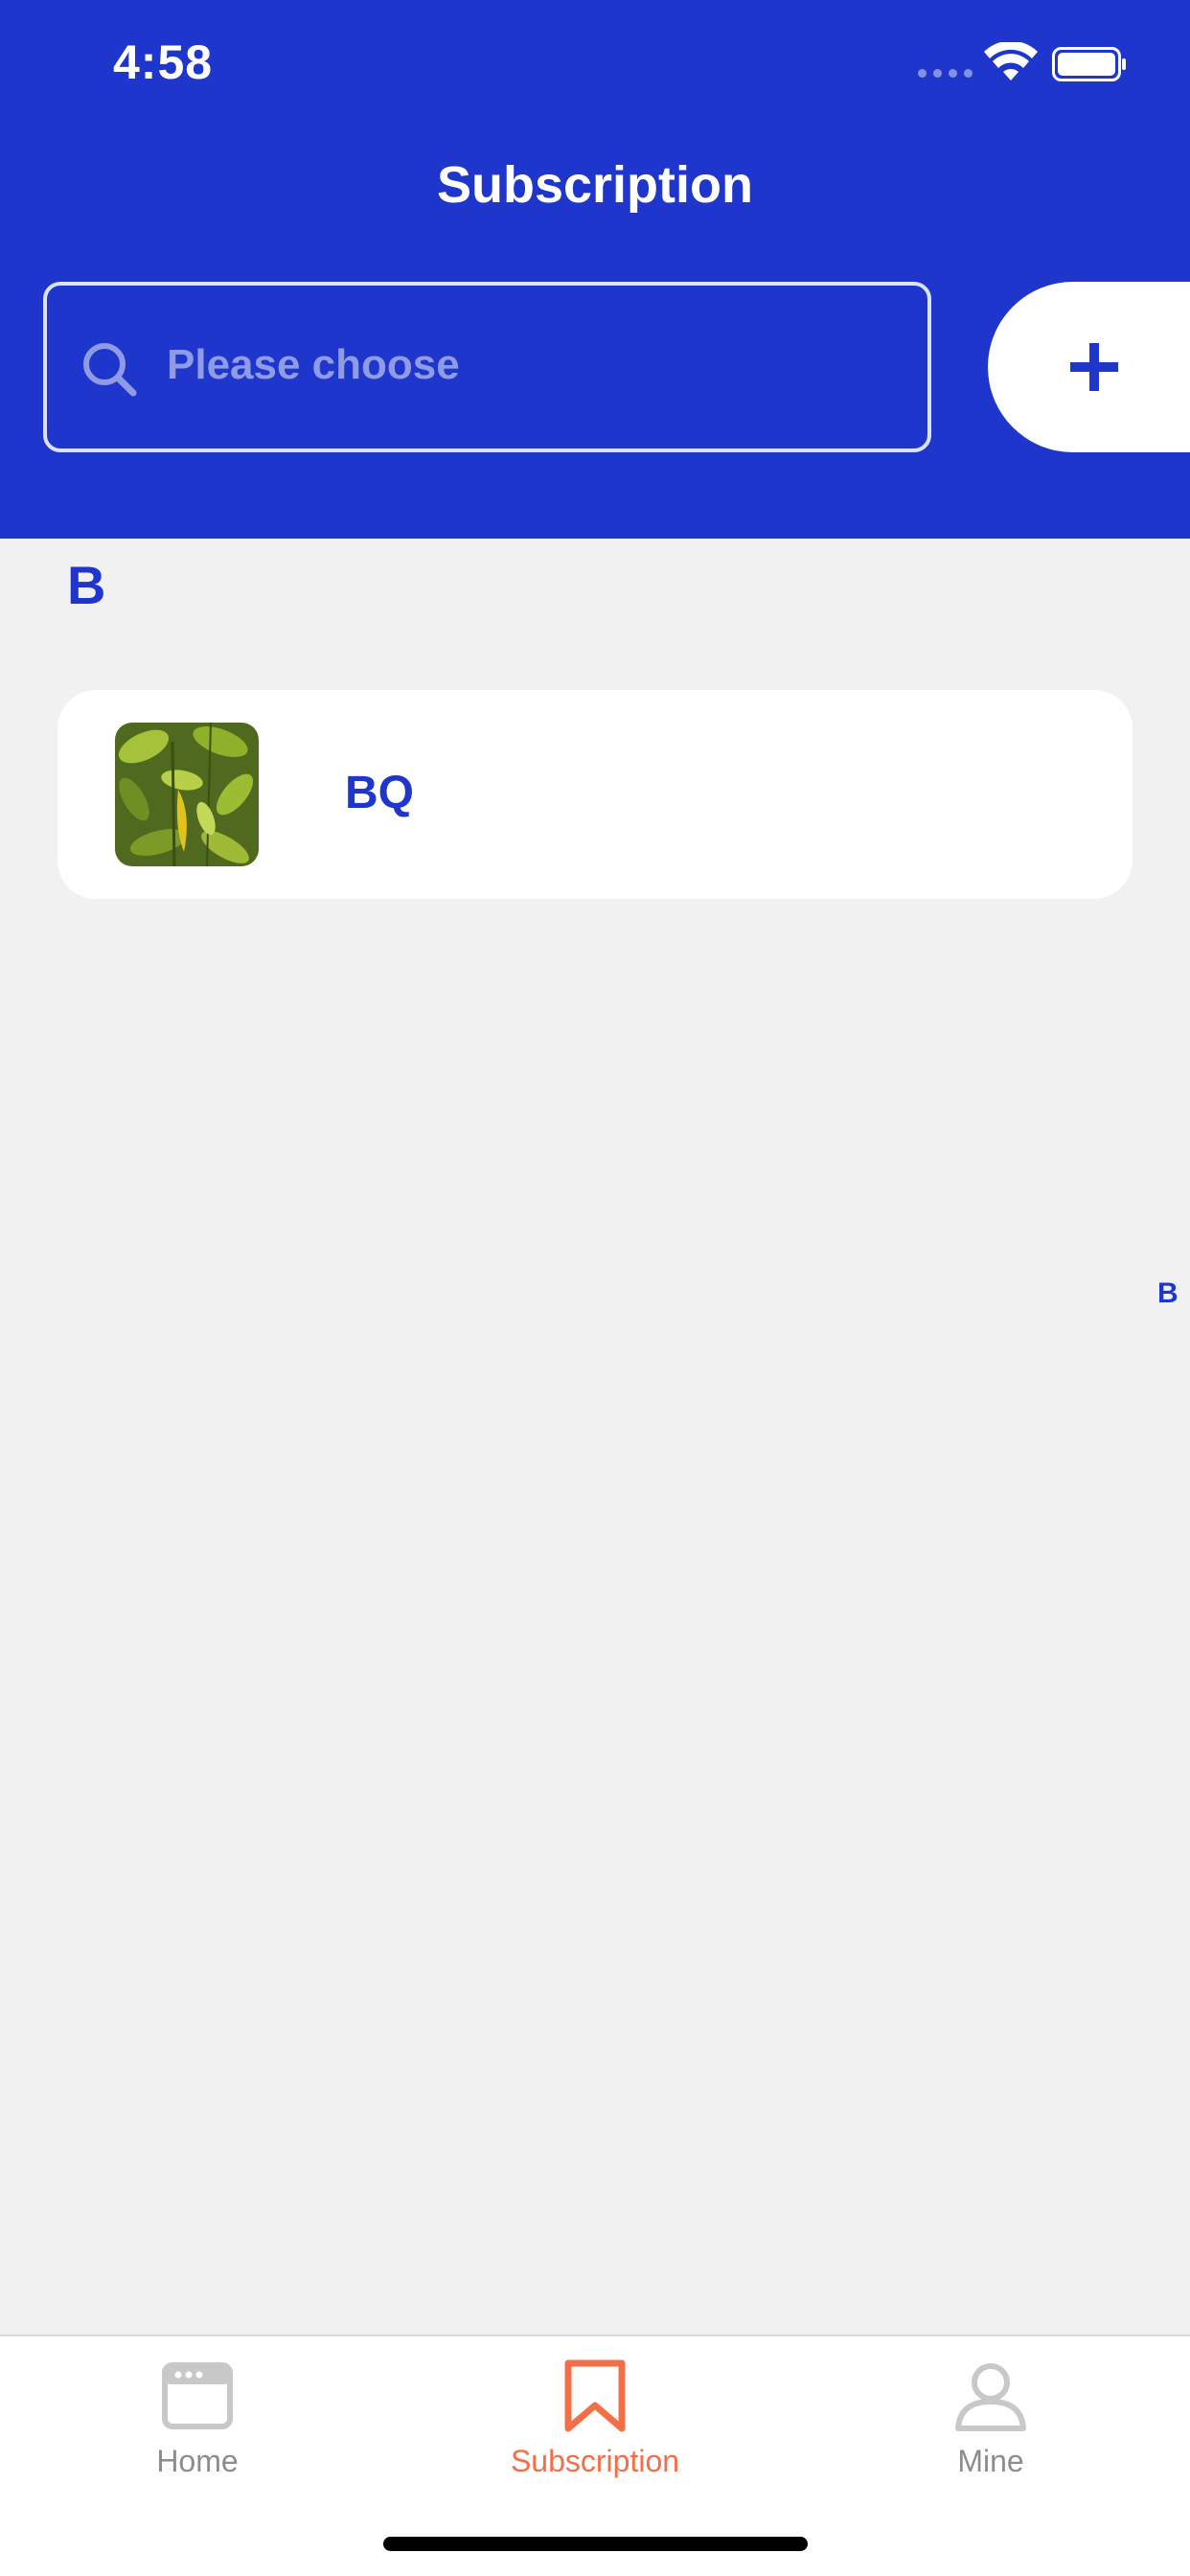  I want to click on tab-mine-label: Mine, so click(990, 2461).